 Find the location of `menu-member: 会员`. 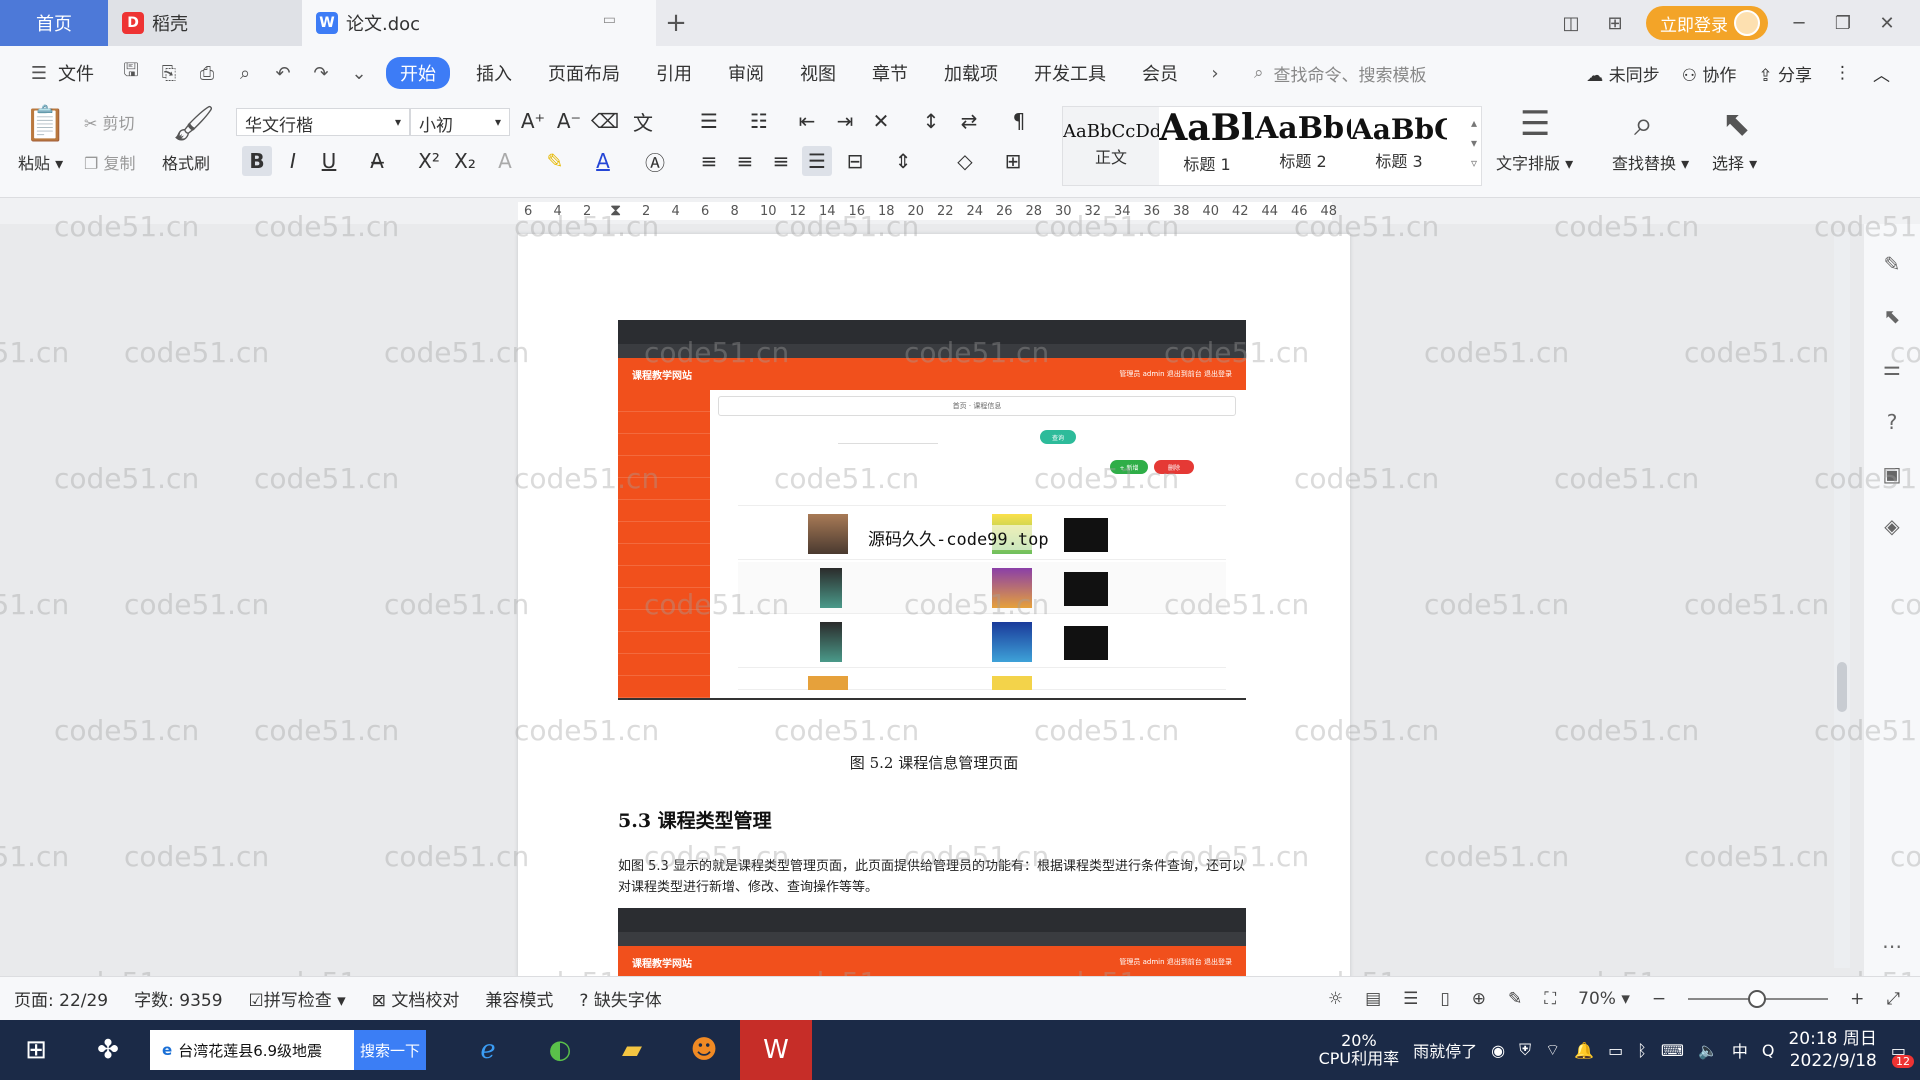

menu-member: 会员 is located at coordinates (1160, 73).